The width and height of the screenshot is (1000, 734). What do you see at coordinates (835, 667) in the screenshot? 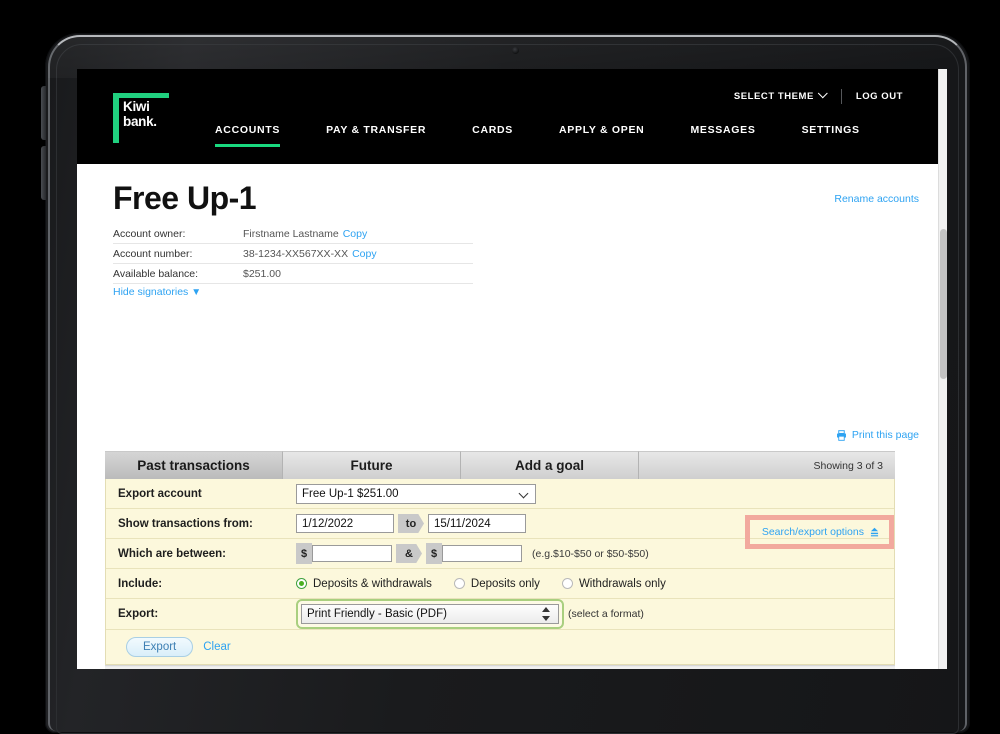
I see `column-balance: Balance` at bounding box center [835, 667].